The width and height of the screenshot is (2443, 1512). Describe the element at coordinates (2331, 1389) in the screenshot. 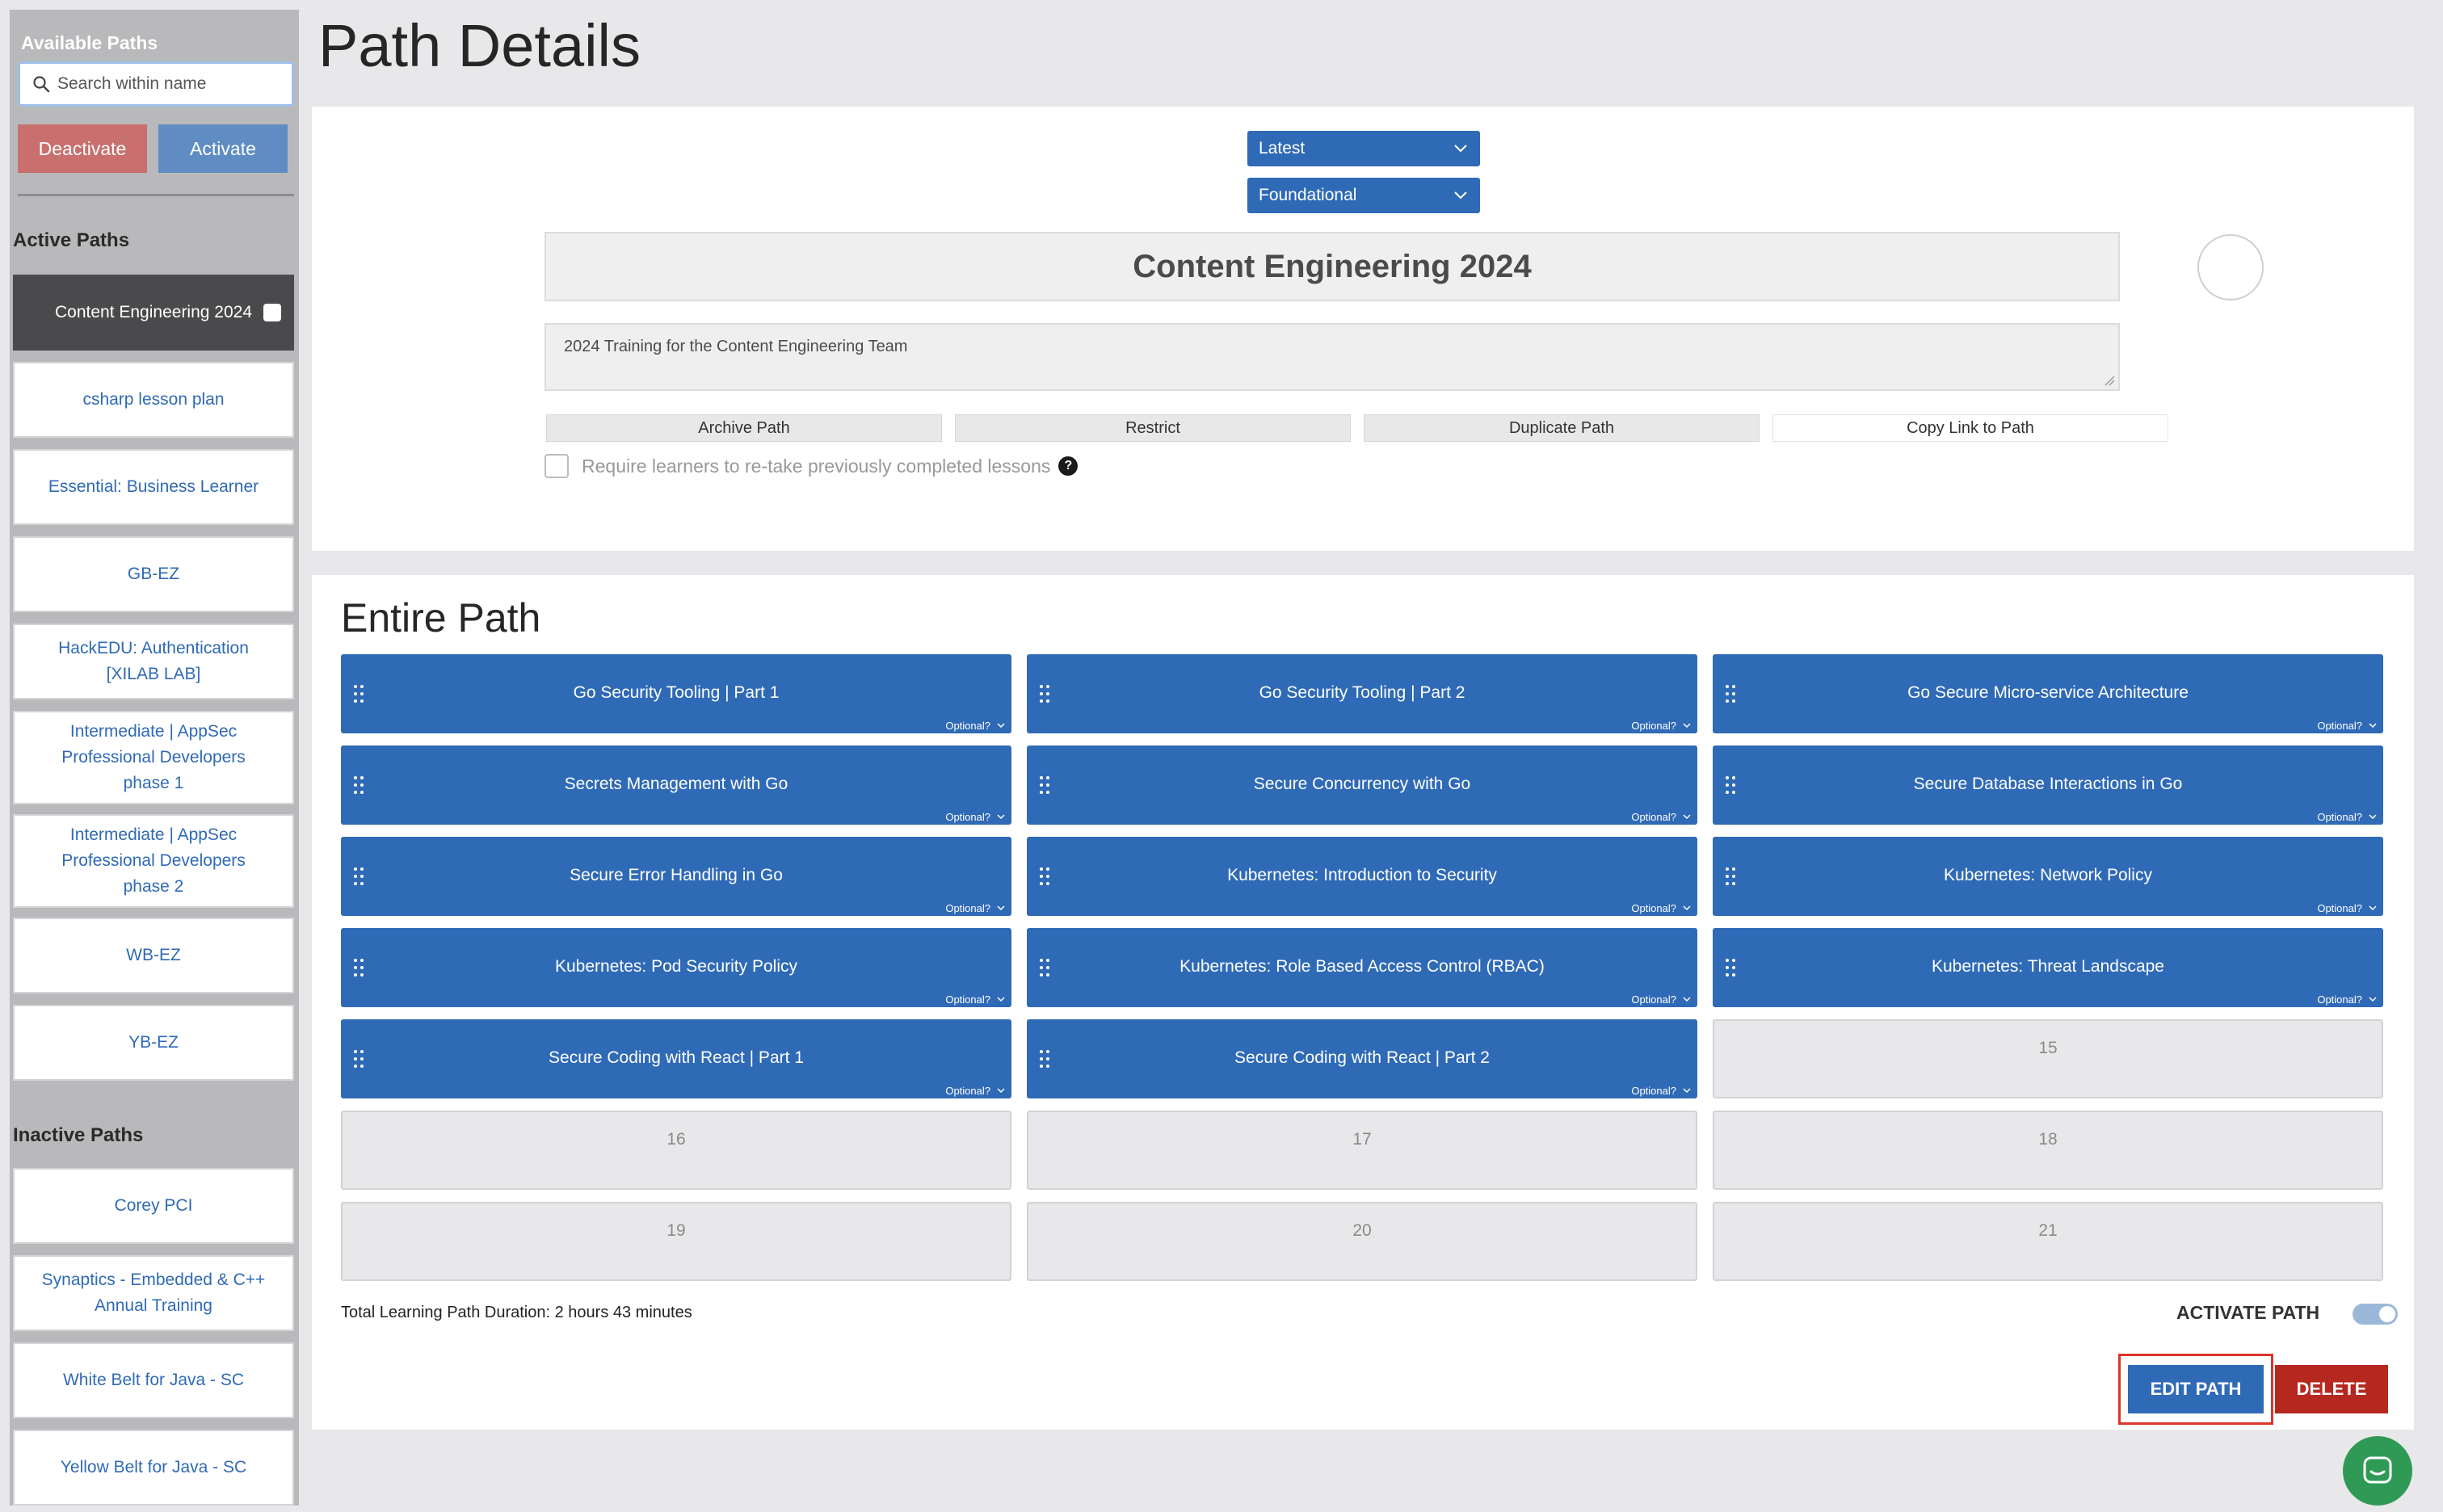

I see `delete-button: DELETE` at that location.